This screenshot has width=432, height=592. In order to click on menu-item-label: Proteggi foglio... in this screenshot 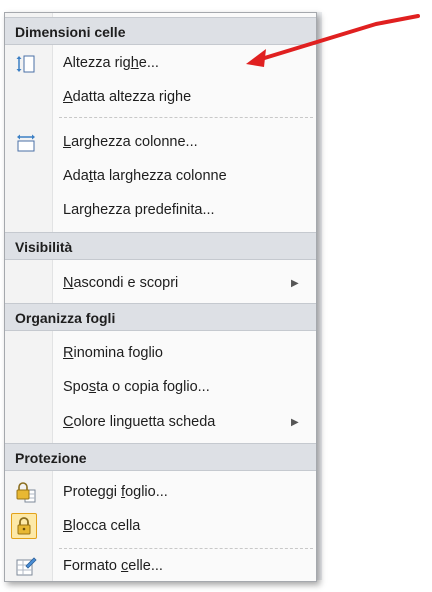, I will do `click(115, 492)`.